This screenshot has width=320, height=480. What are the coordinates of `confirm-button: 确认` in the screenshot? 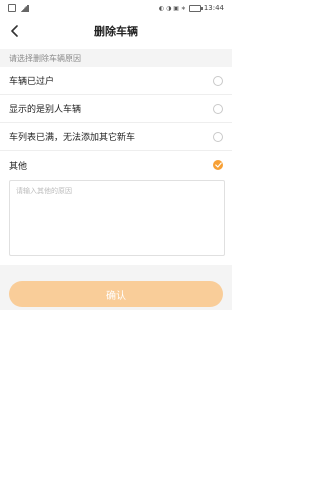 It's located at (116, 294).